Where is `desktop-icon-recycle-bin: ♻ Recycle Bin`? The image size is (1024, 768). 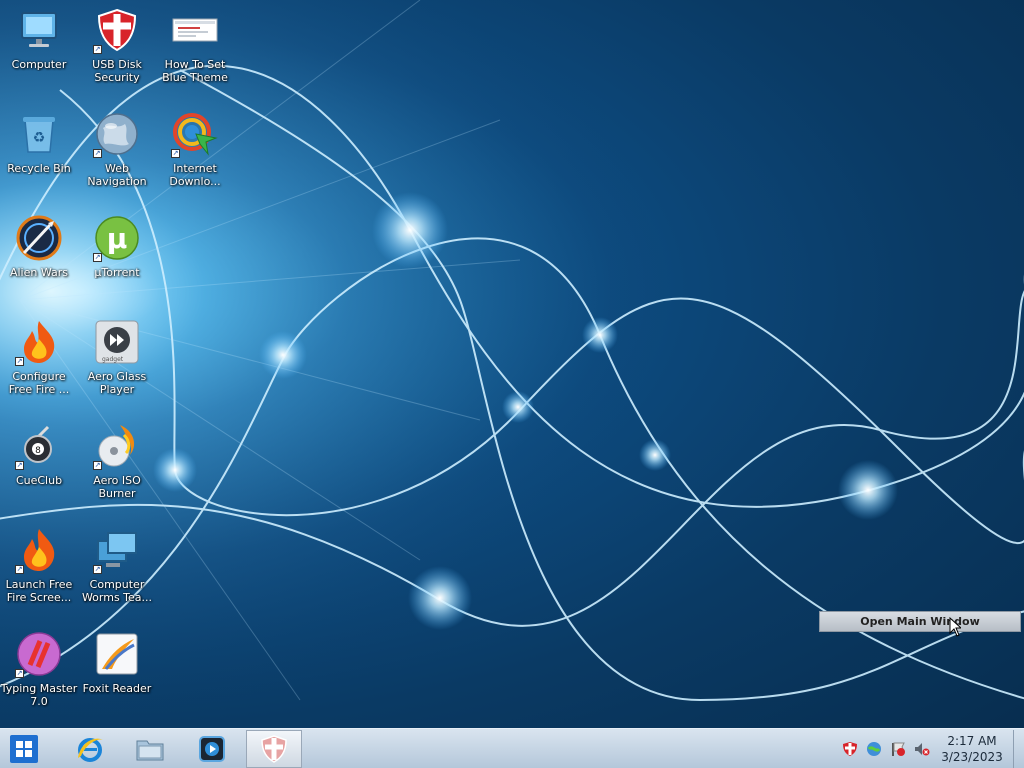 desktop-icon-recycle-bin: ♻ Recycle Bin is located at coordinates (39, 154).